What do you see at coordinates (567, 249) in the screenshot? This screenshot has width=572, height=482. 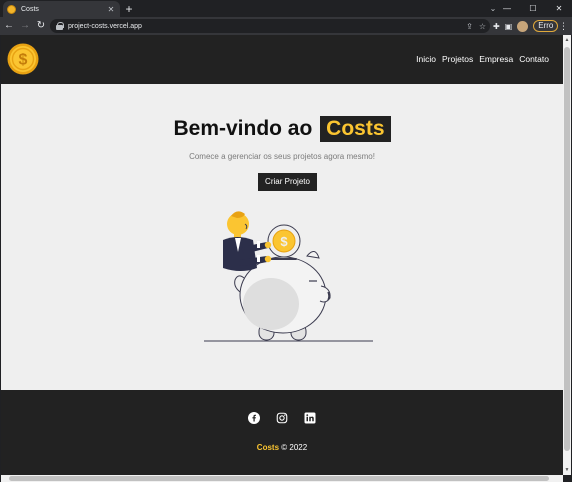 I see `vertical-scroll-thumb` at bounding box center [567, 249].